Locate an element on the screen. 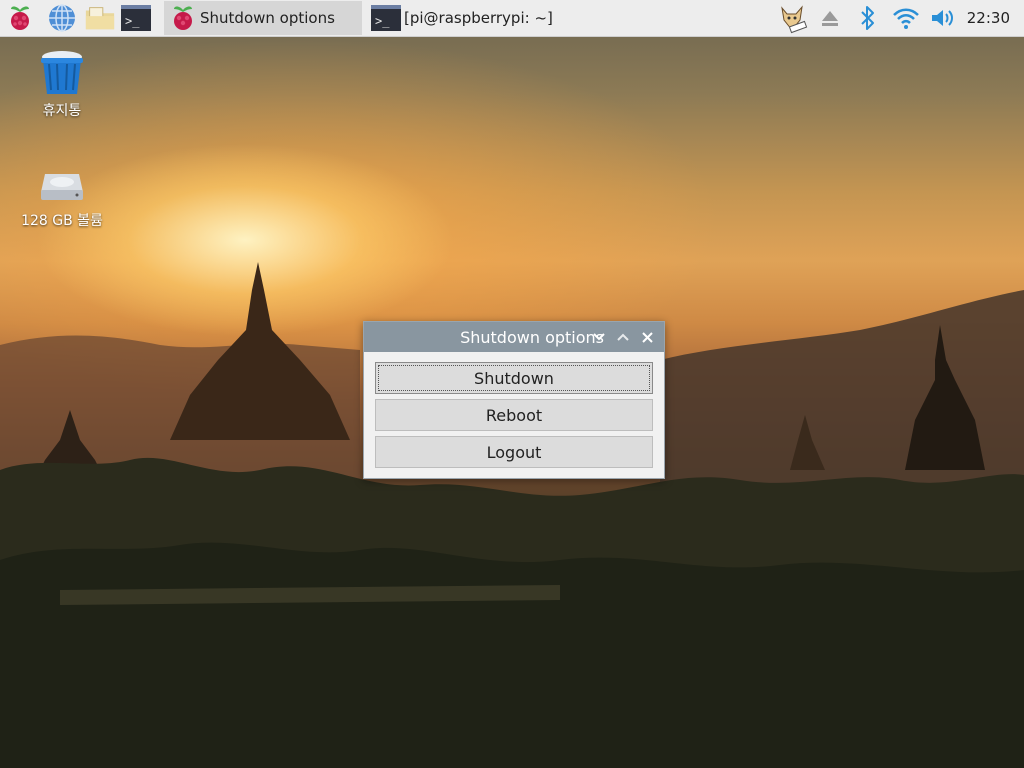 Image resolution: width=1024 pixels, height=768 pixels. maximize-icon is located at coordinates (623, 337).